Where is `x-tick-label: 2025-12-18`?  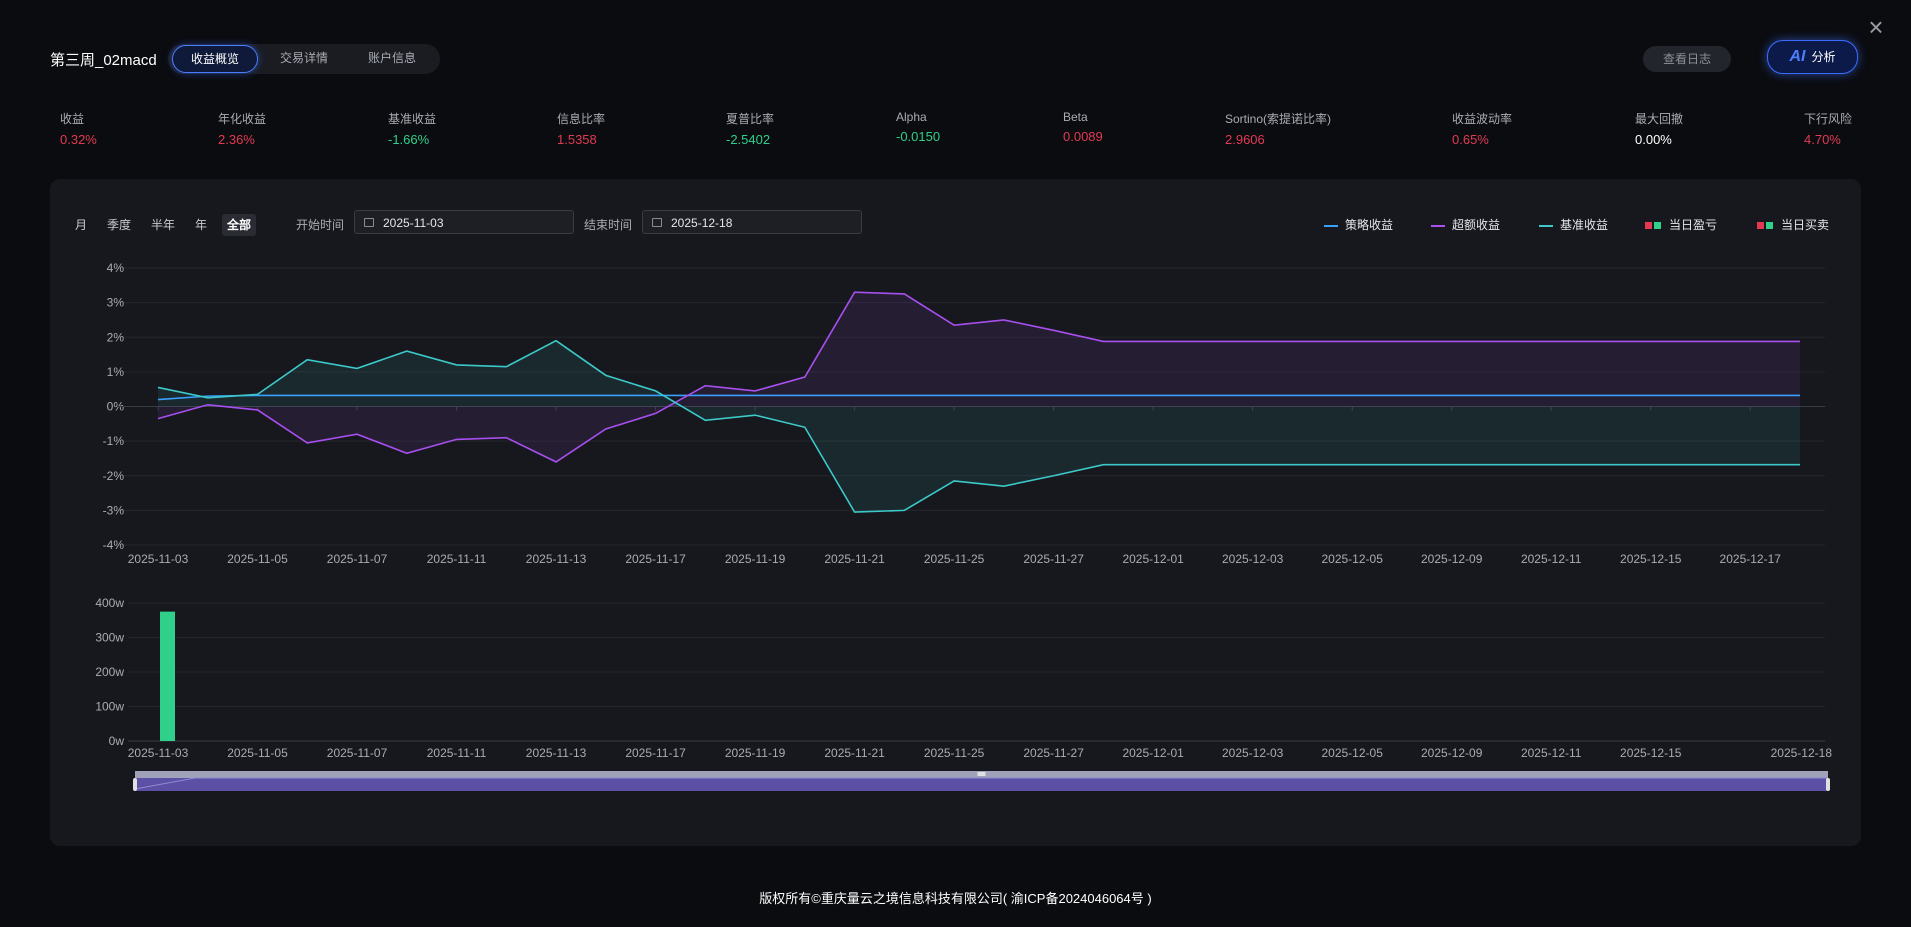 x-tick-label: 2025-12-18 is located at coordinates (1802, 753).